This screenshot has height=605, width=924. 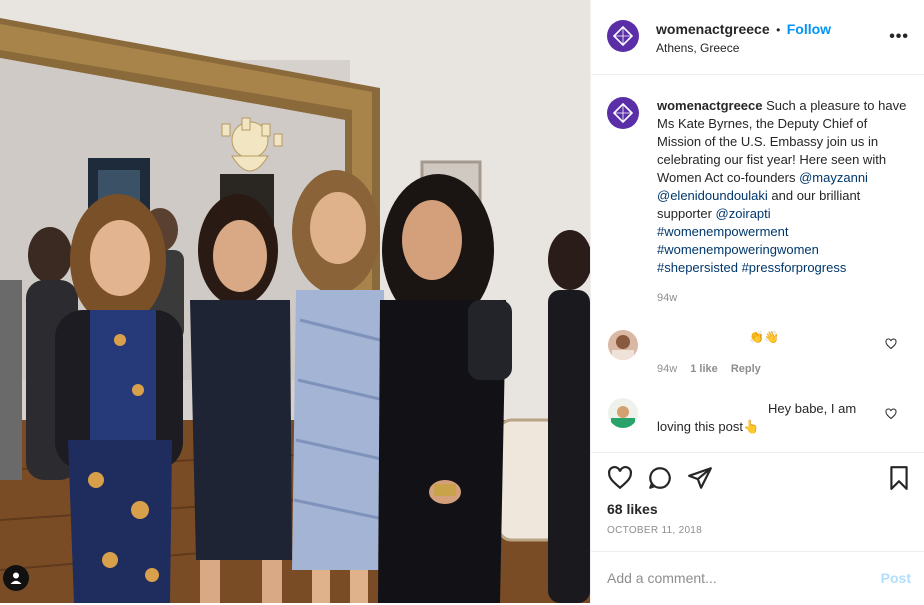 What do you see at coordinates (896, 578) in the screenshot?
I see `post-comment-button: Post` at bounding box center [896, 578].